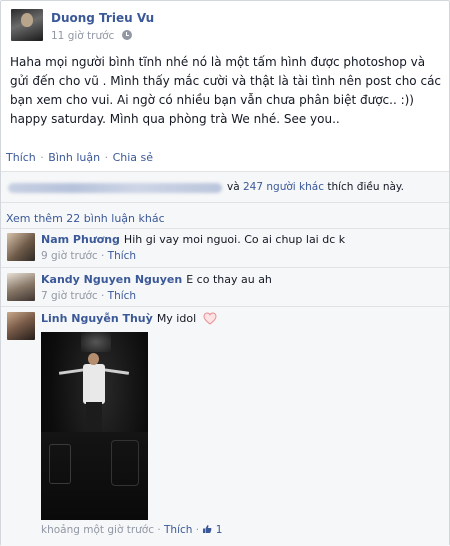 This screenshot has width=450, height=546. I want to click on post-timestamp: 11 giờ trước, so click(91, 36).